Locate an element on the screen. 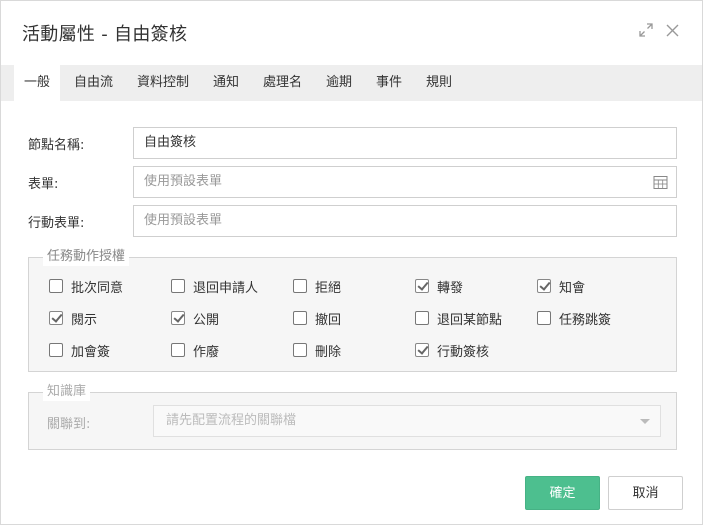 This screenshot has height=525, width=703. checkbox-mobile-sign: 行動簽核 is located at coordinates (452, 350).